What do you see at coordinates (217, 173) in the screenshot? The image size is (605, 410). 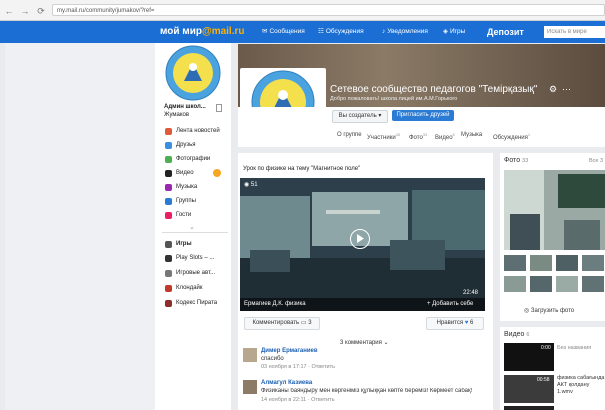 I see `video-badge-icon` at bounding box center [217, 173].